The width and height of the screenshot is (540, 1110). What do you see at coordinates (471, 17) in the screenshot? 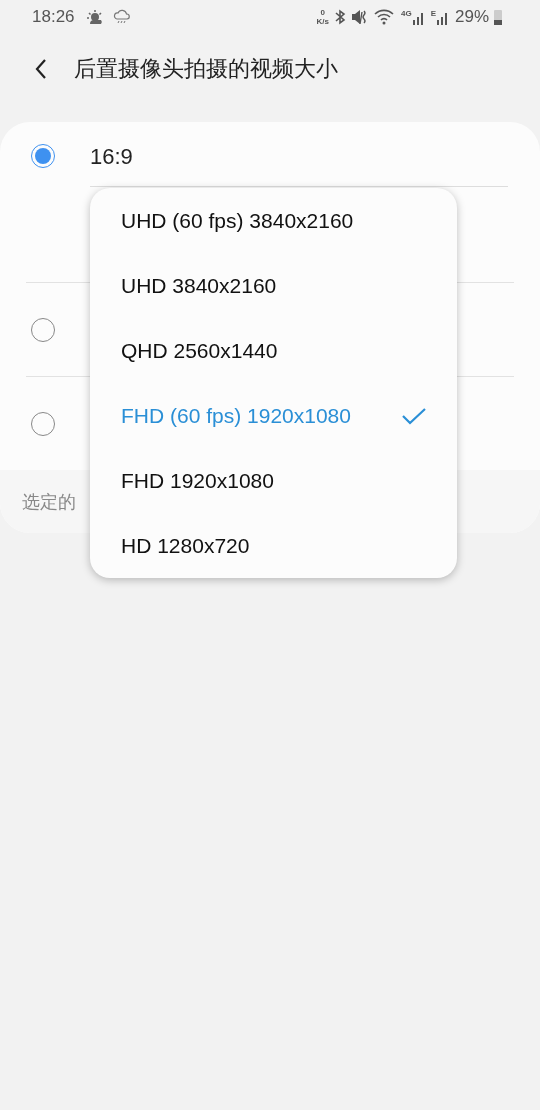
I see `battery-percent: 29%` at bounding box center [471, 17].